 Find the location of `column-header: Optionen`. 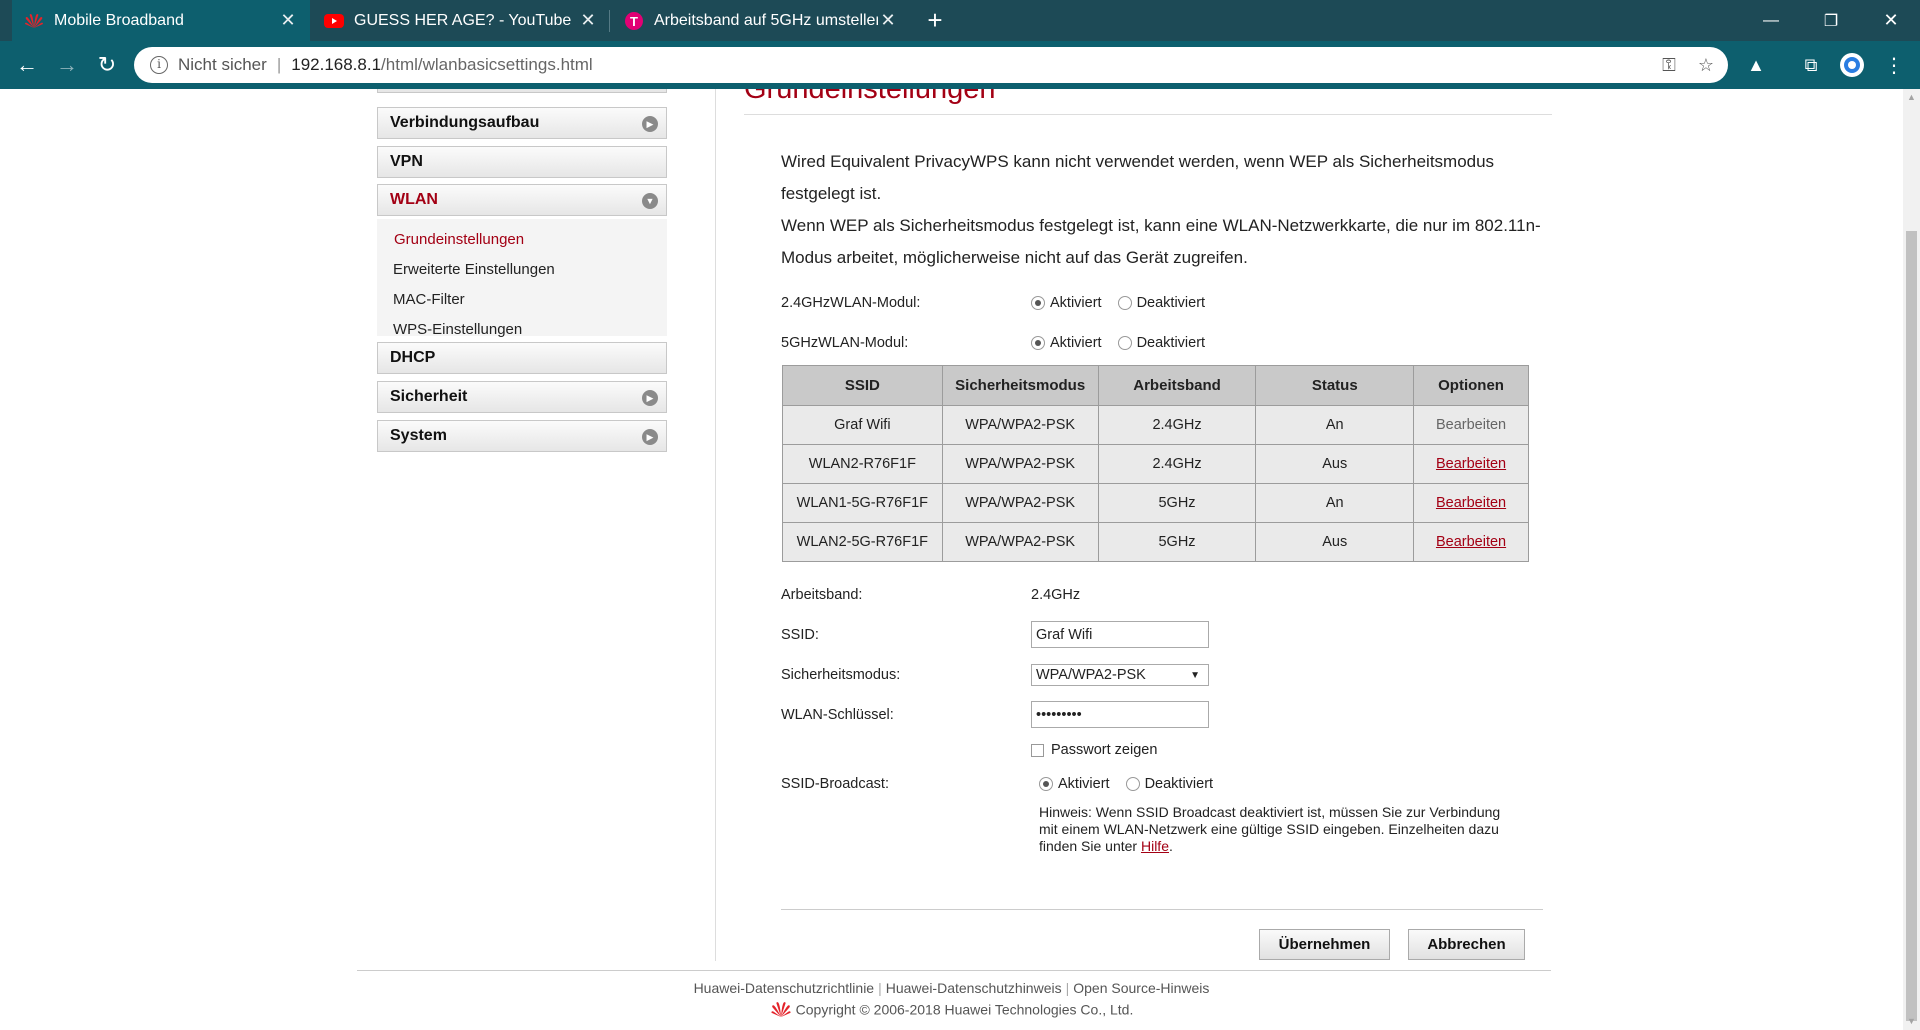

column-header: Optionen is located at coordinates (1471, 385).